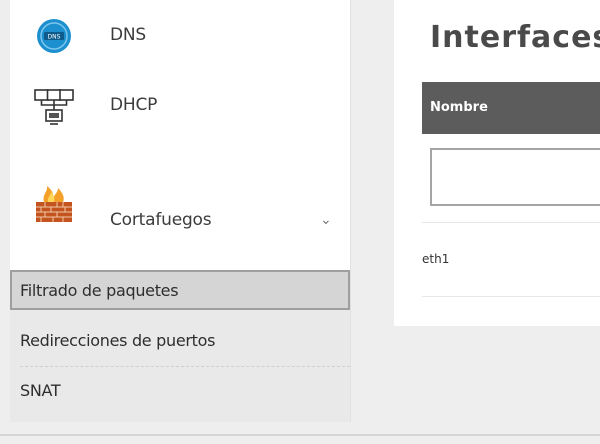  What do you see at coordinates (161, 220) in the screenshot?
I see `sidebar-item-label: Cortafuegos` at bounding box center [161, 220].